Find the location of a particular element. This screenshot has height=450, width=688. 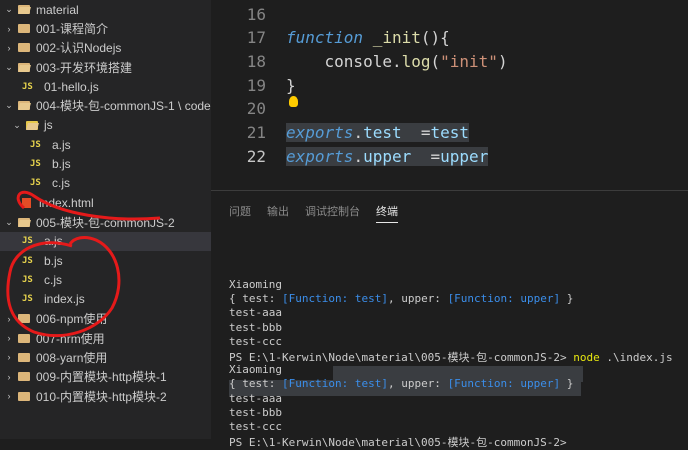

code-token: exports is located at coordinates (320, 156).